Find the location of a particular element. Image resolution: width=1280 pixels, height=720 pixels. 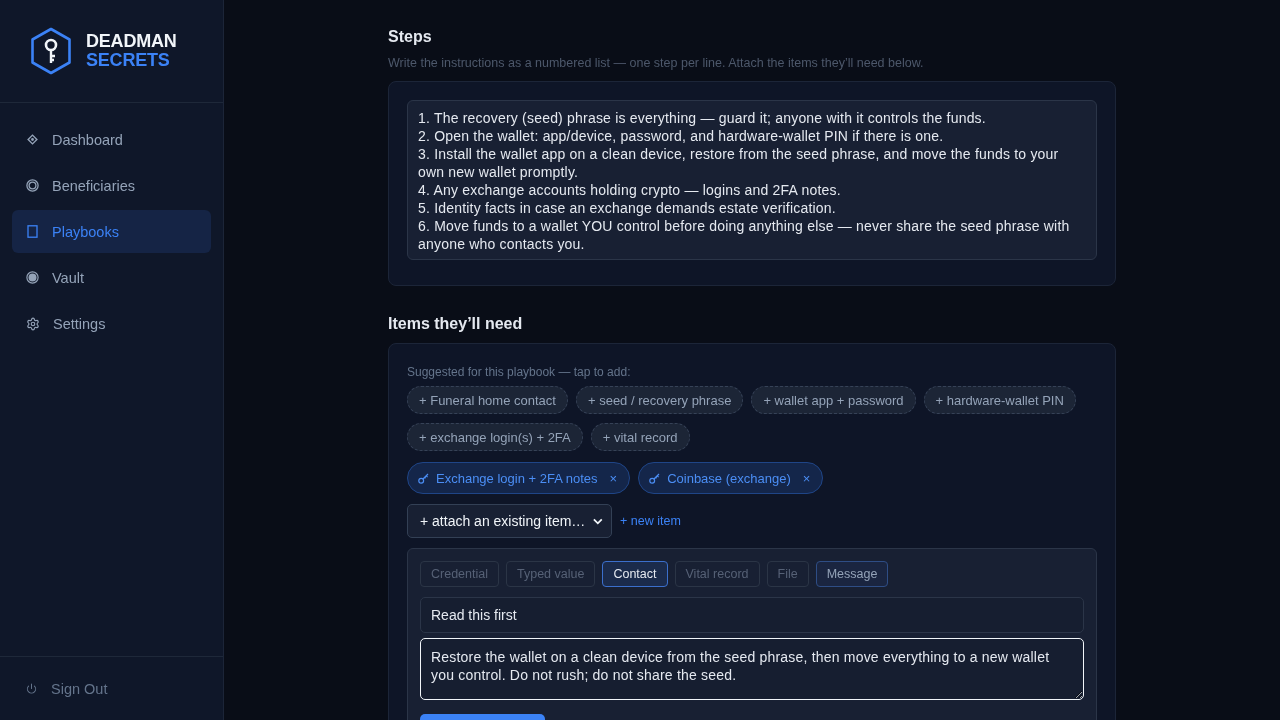

rings-icon is located at coordinates (32, 185).